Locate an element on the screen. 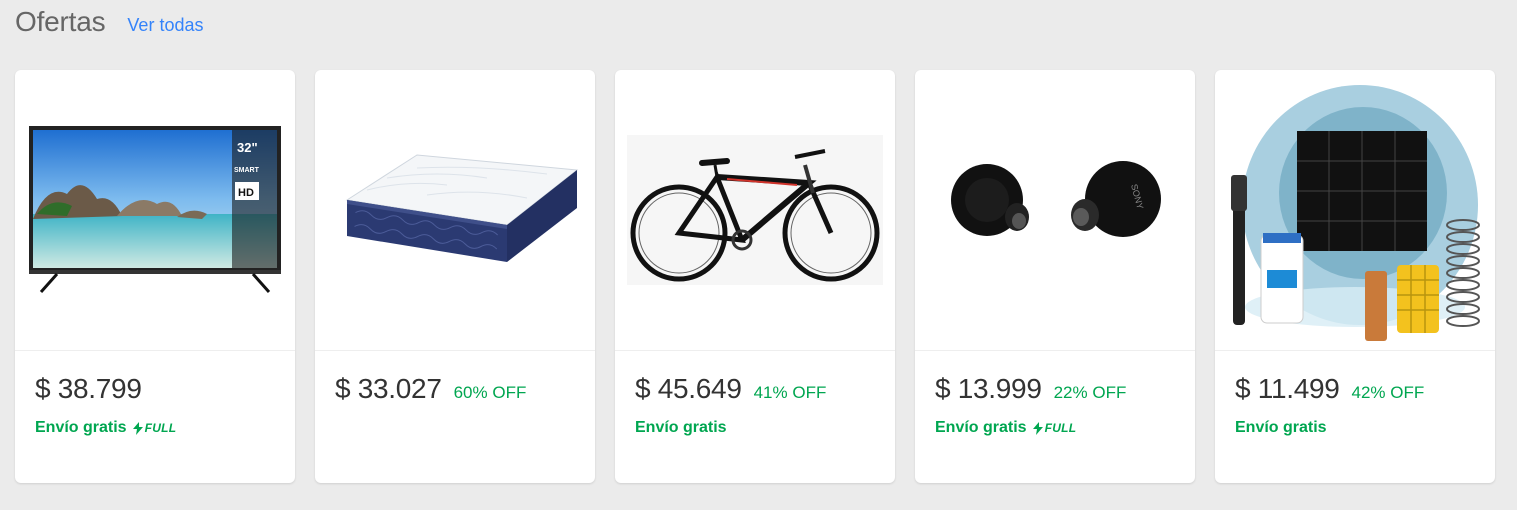 The height and width of the screenshot is (510, 1517). section-title: Ofertas is located at coordinates (60, 21).